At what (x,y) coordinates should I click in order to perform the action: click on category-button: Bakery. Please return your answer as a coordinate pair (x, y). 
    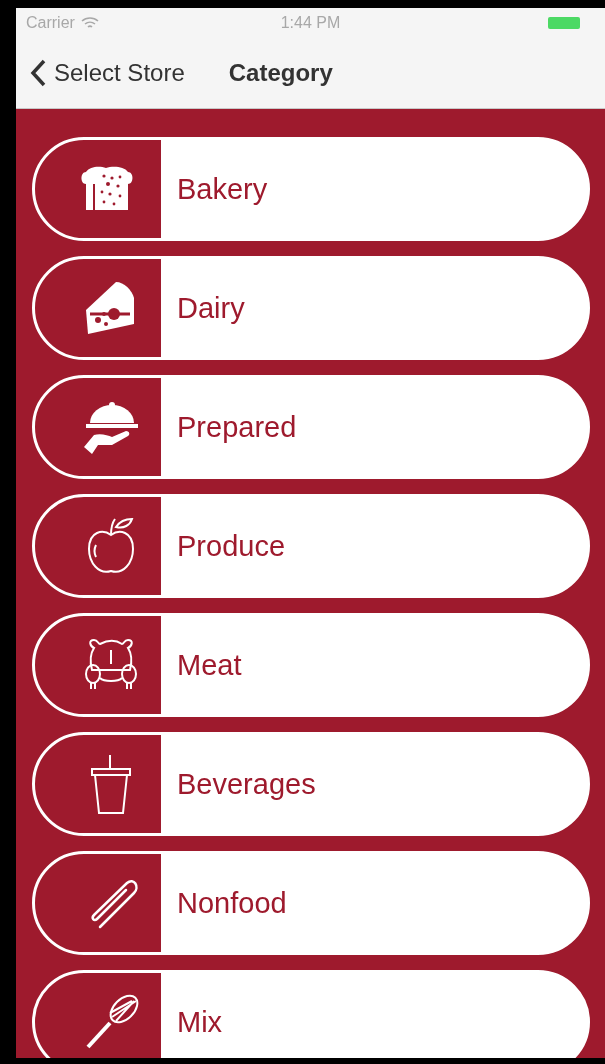
    Looking at the image, I should click on (311, 189).